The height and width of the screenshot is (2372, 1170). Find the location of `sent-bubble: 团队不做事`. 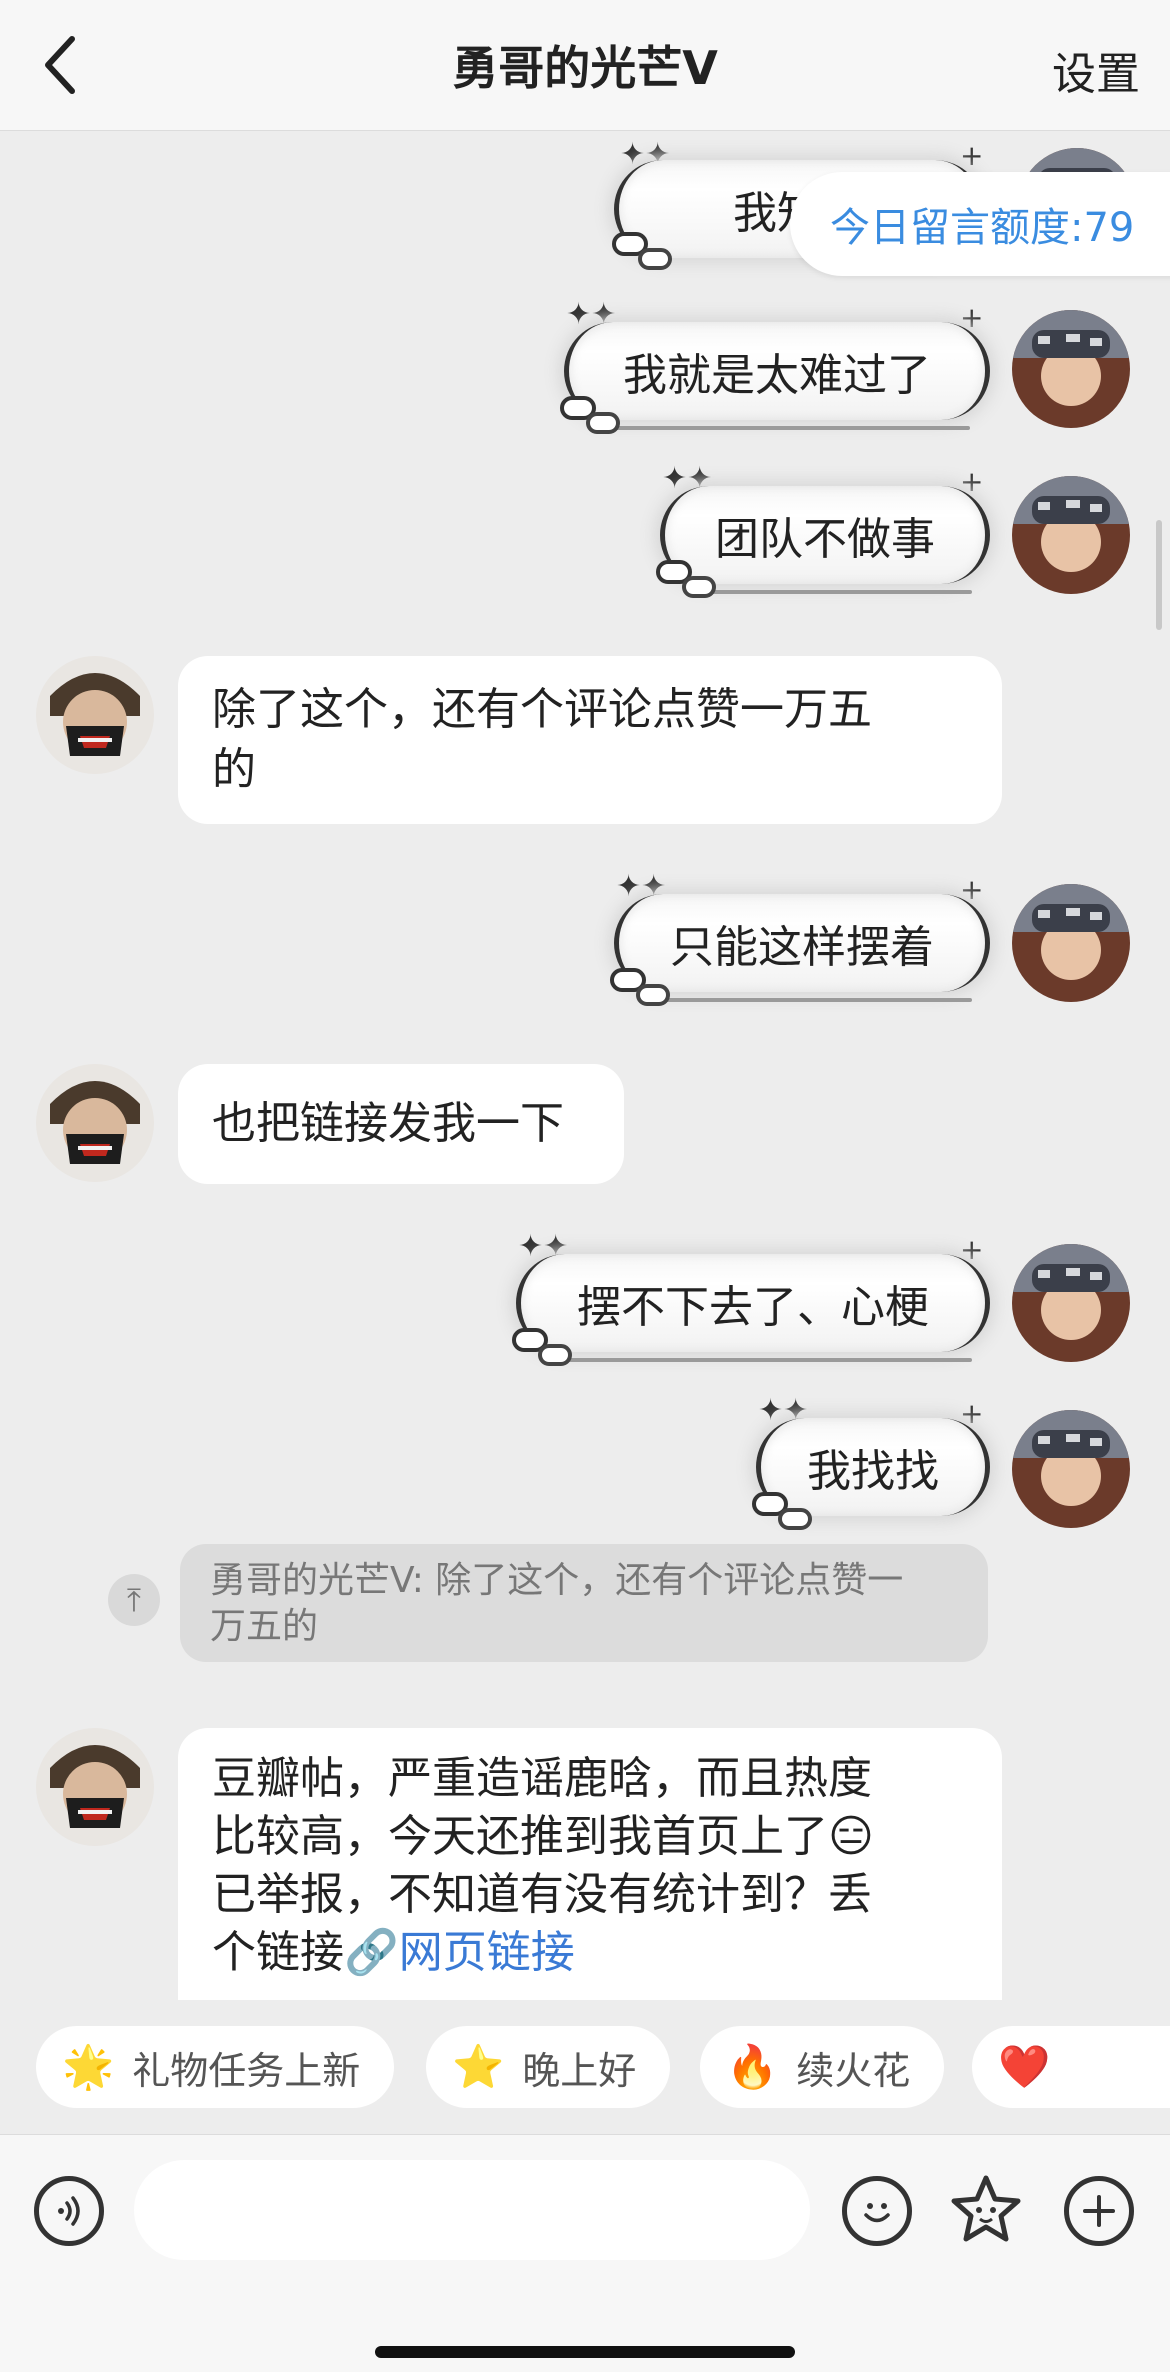

sent-bubble: 团队不做事 is located at coordinates (825, 535).